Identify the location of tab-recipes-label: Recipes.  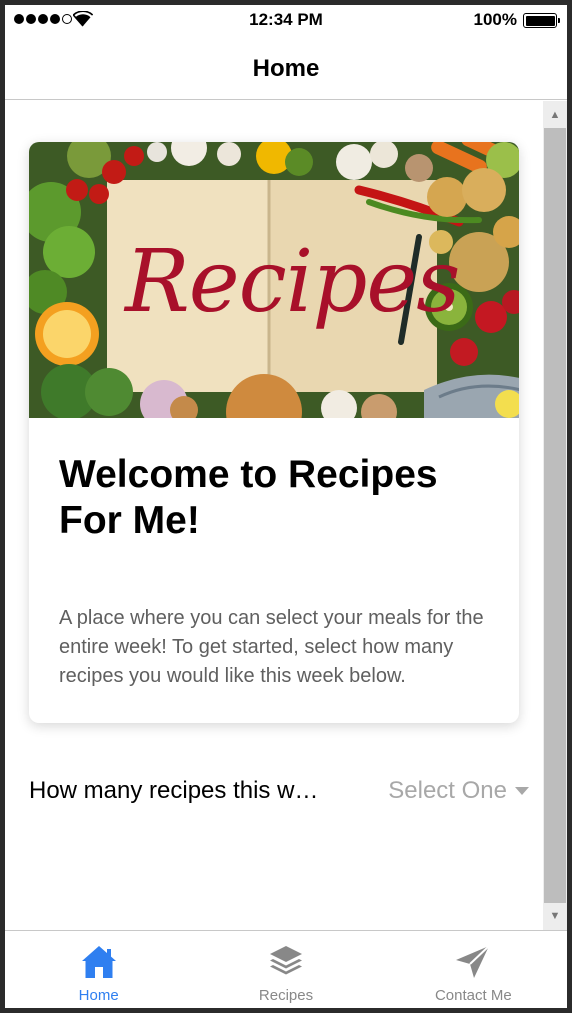
(286, 995).